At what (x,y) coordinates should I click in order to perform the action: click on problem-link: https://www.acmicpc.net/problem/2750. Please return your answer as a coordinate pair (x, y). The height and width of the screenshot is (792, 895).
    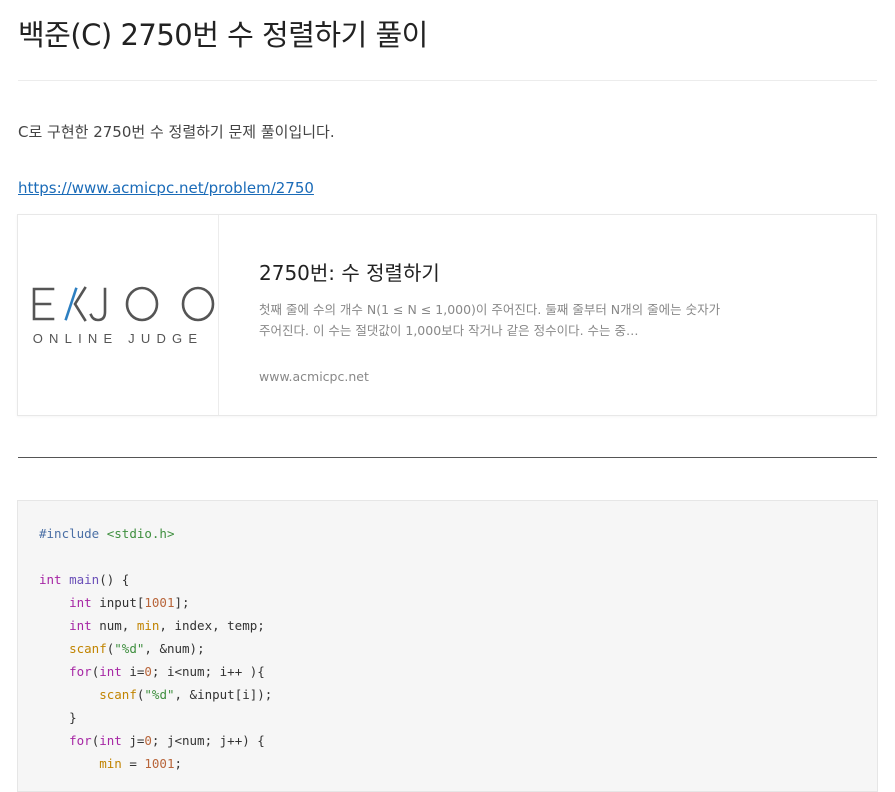
    Looking at the image, I should click on (166, 188).